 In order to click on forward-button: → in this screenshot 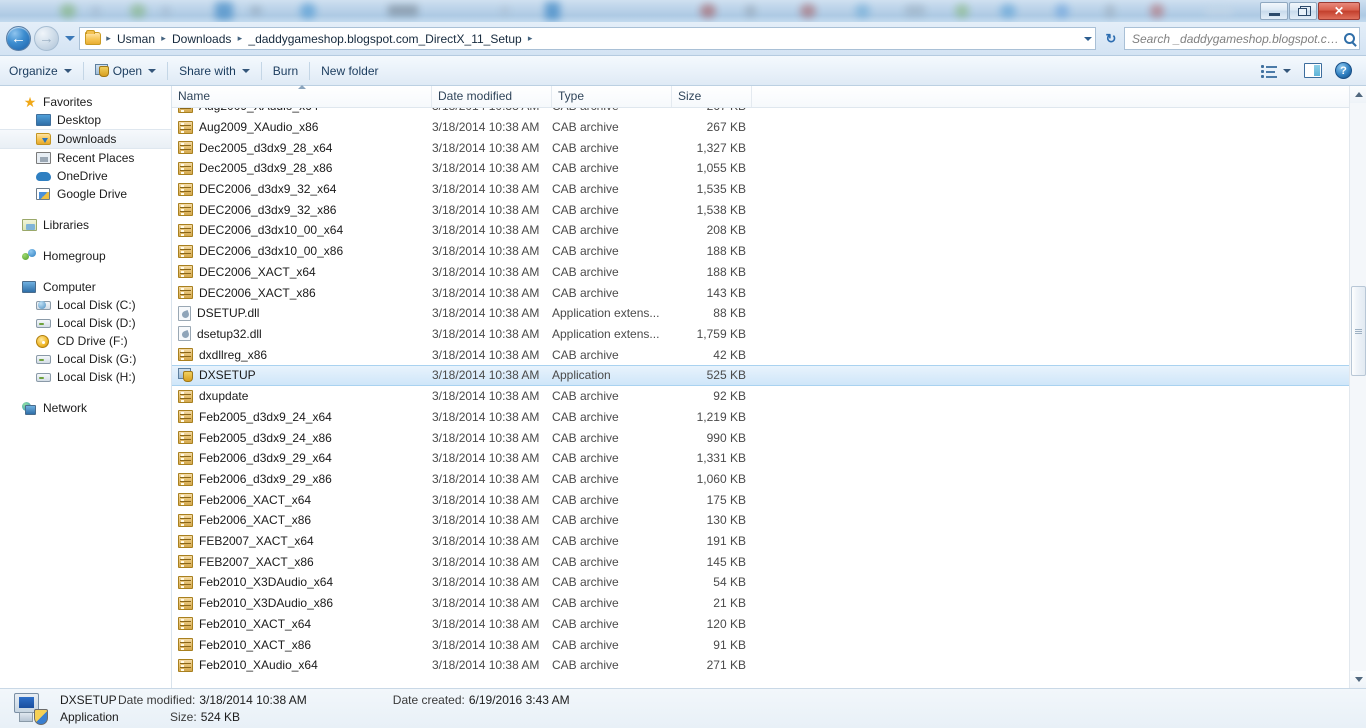, I will do `click(46, 38)`.